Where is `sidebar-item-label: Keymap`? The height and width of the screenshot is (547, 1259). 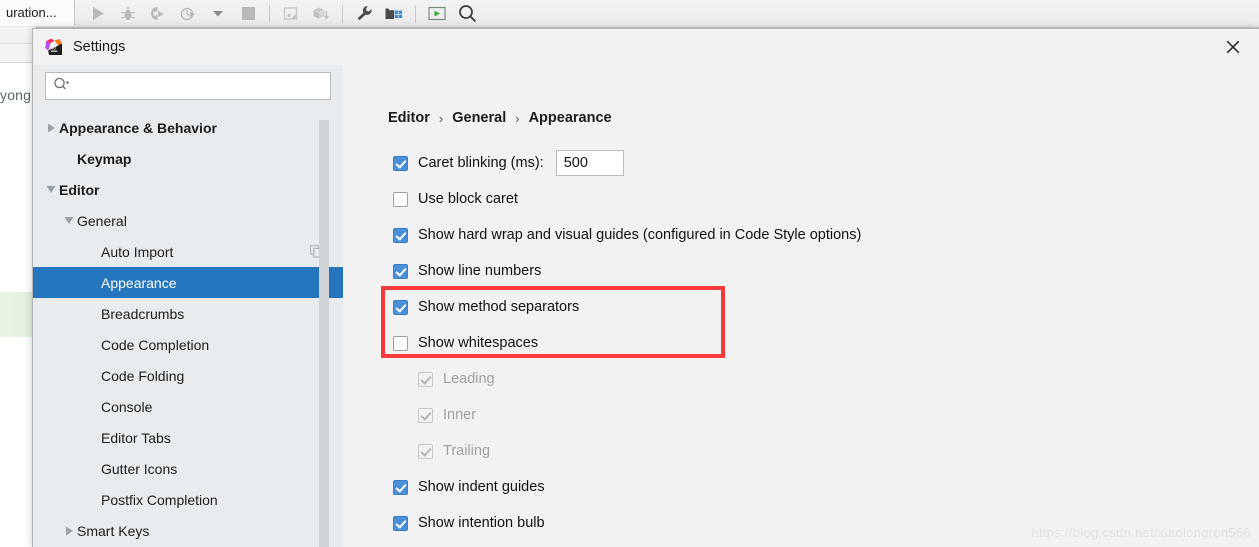
sidebar-item-label: Keymap is located at coordinates (104, 158).